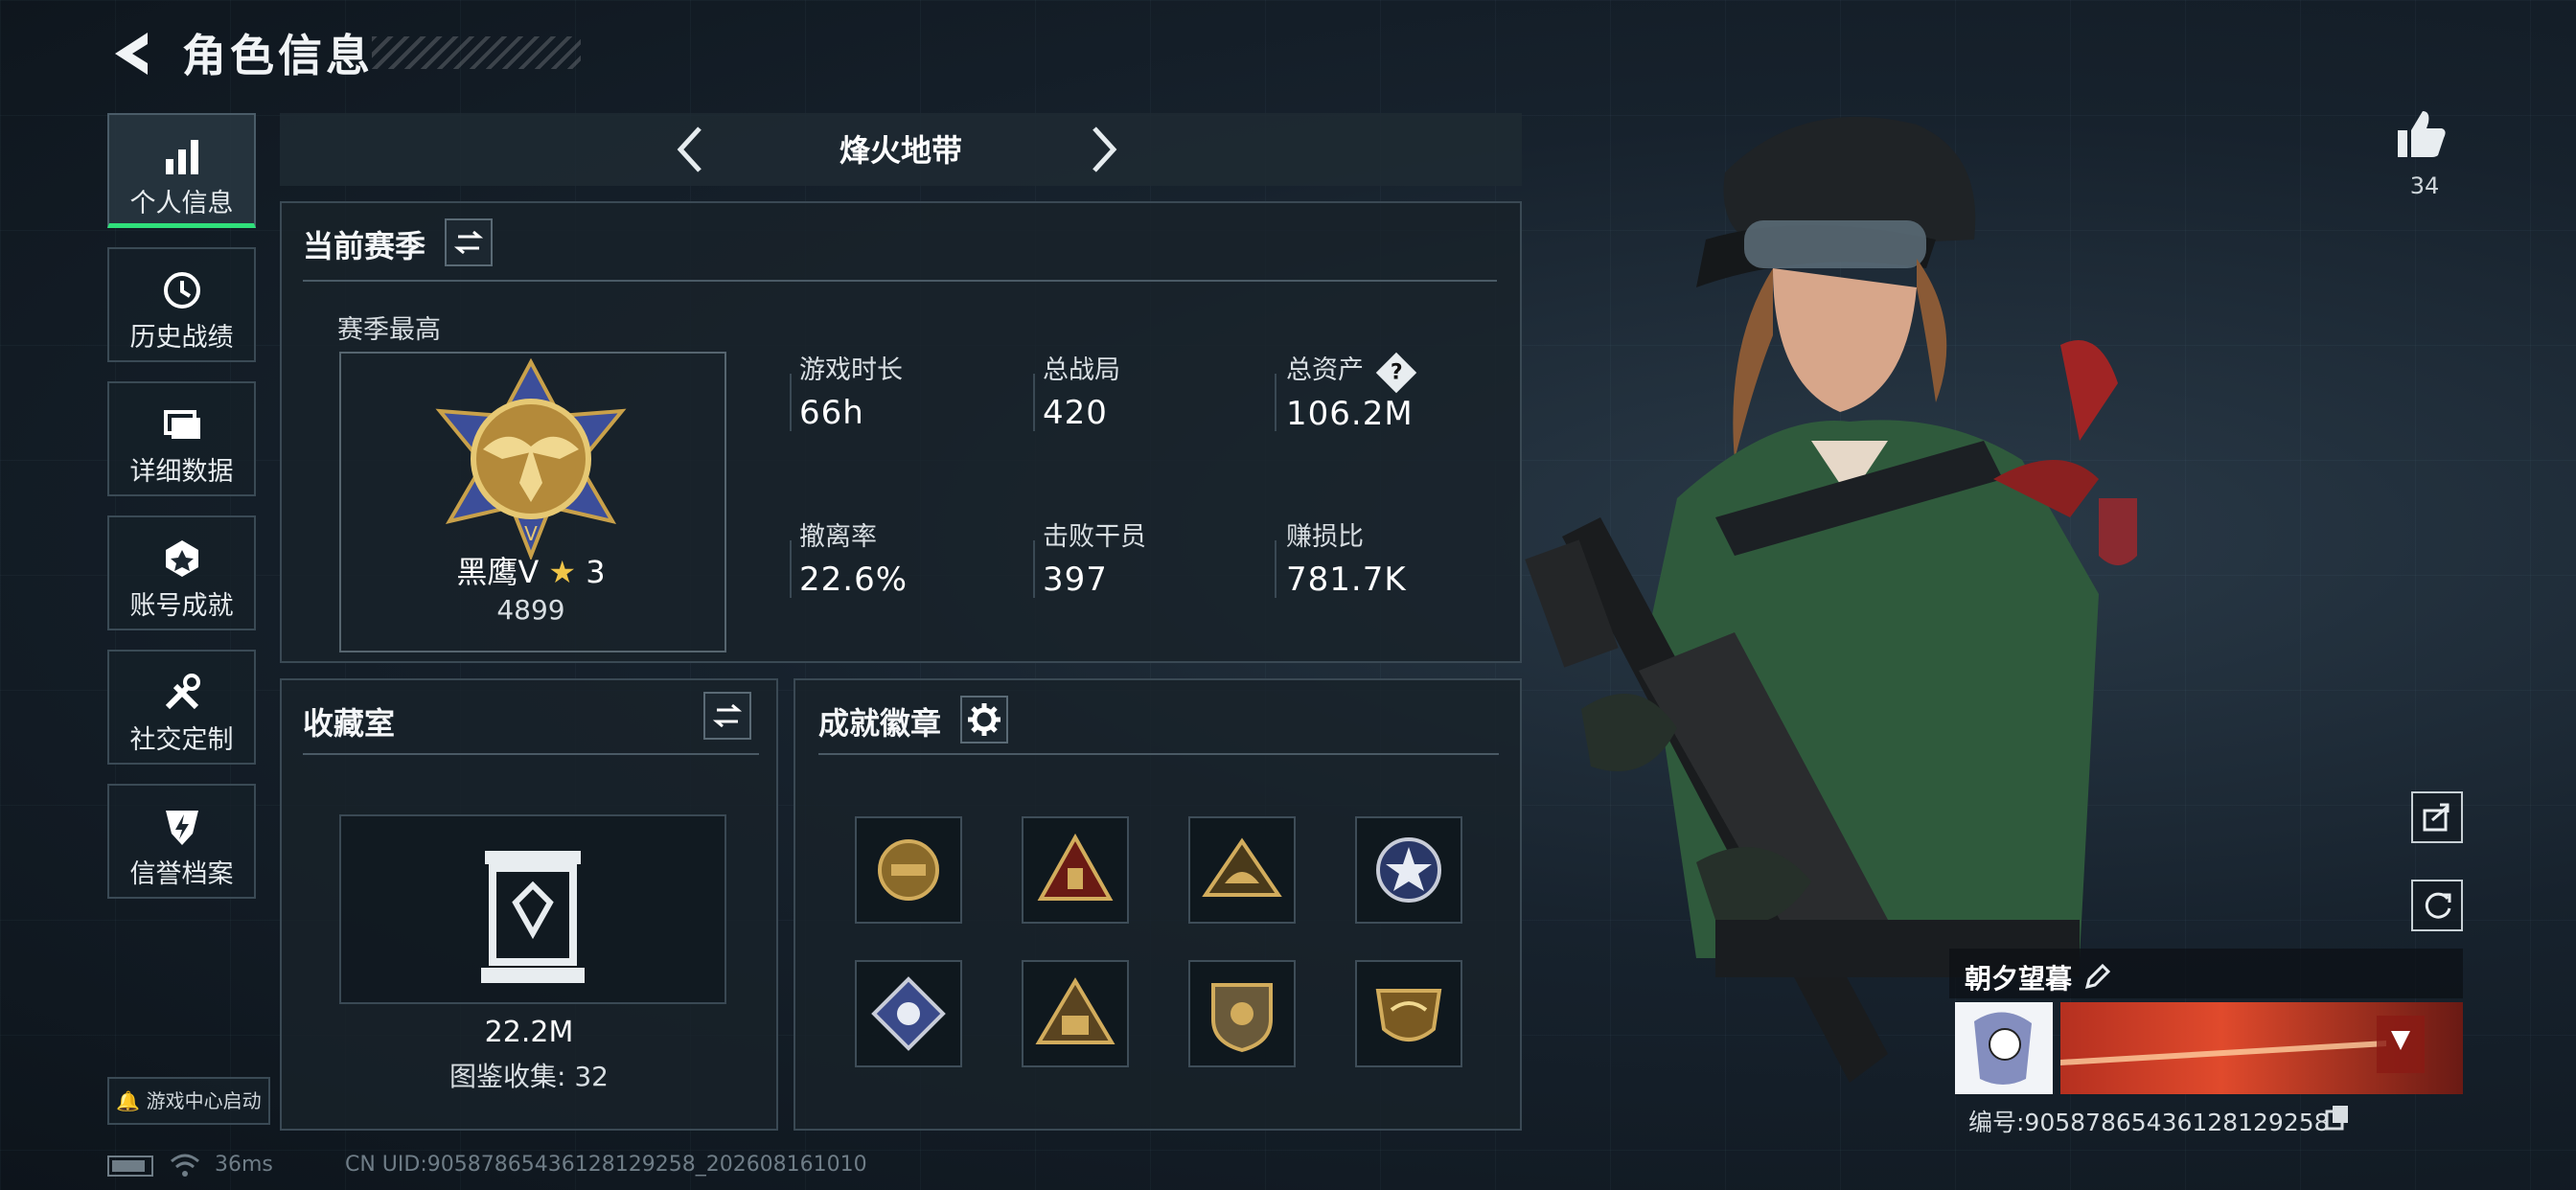  What do you see at coordinates (364, 246) in the screenshot?
I see `season-title: 当前赛季` at bounding box center [364, 246].